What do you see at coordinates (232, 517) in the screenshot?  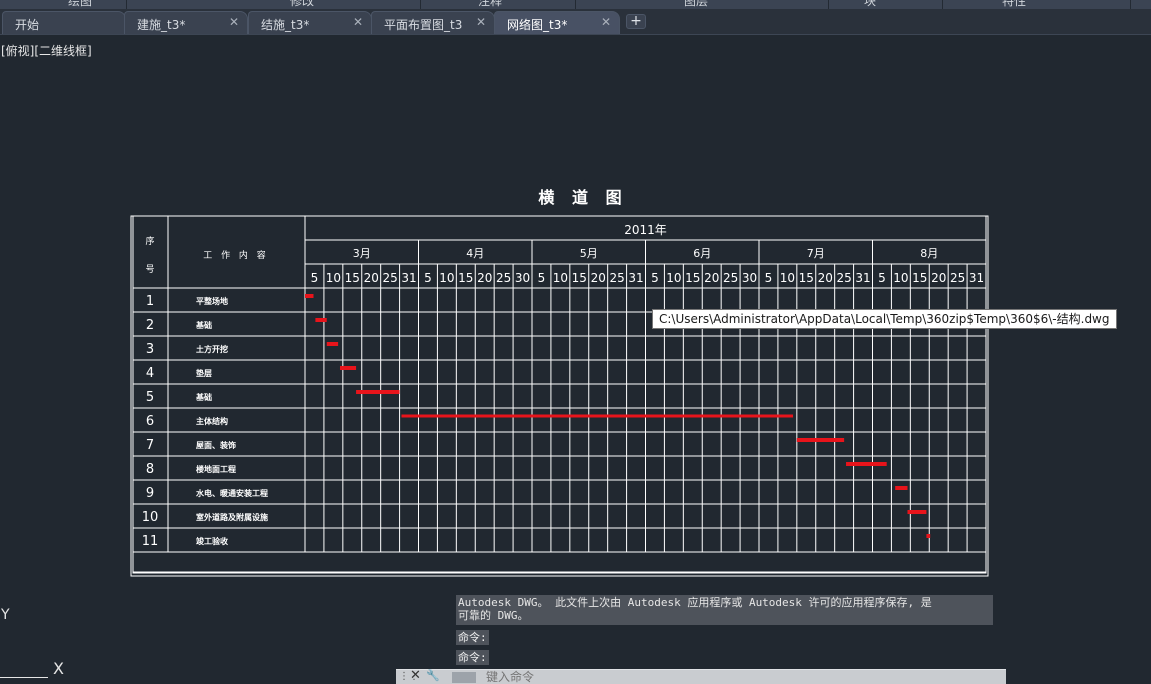 I see `row-task-label: 室外道路及附属设施` at bounding box center [232, 517].